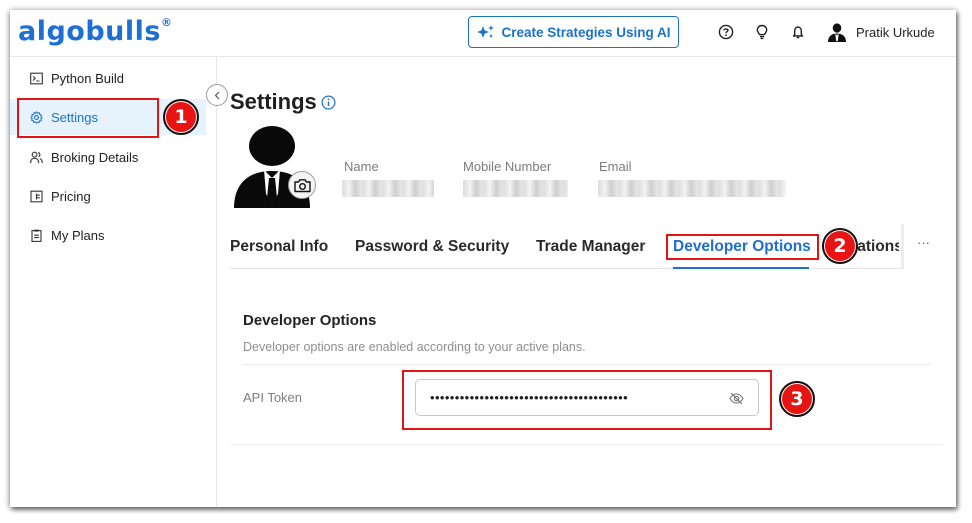 The width and height of the screenshot is (972, 523). I want to click on developer-options-title: Developer Options, so click(310, 320).